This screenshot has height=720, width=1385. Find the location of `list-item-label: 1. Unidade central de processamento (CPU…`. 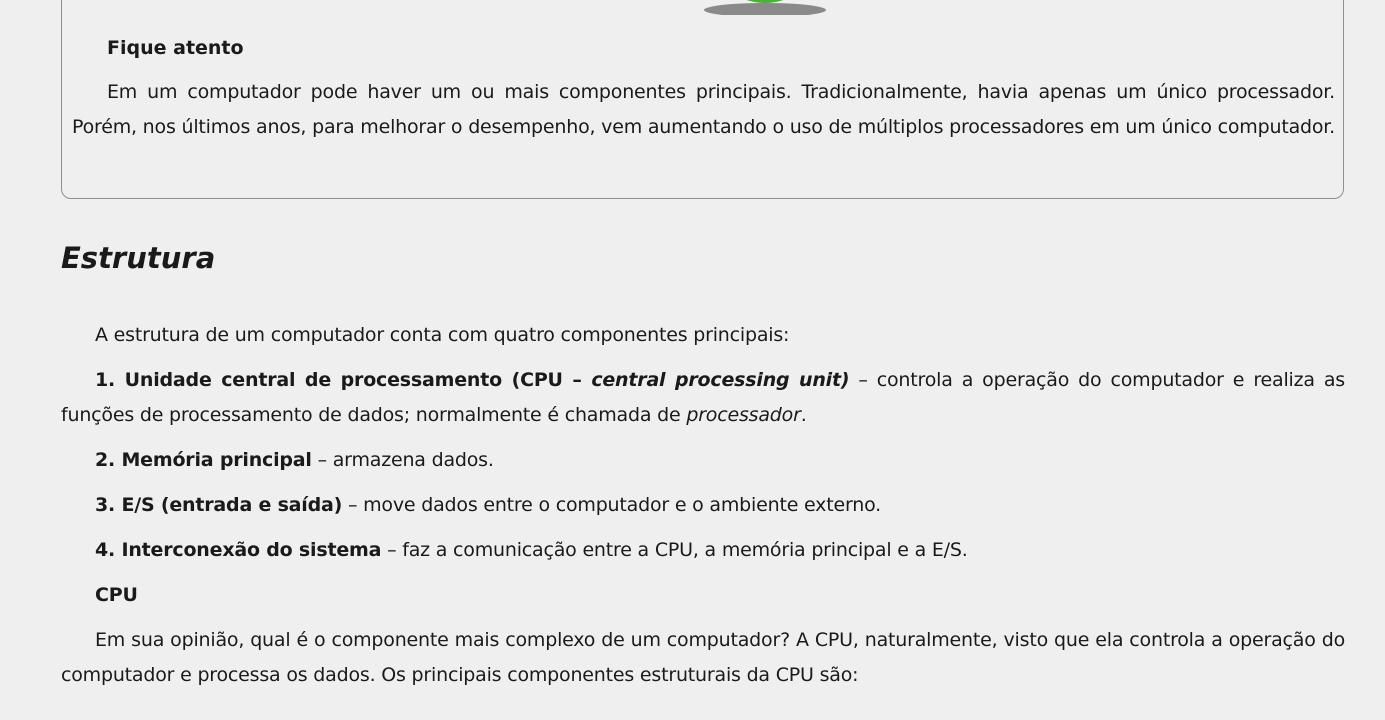

list-item-label: 1. Unidade central de processamento (CPU… is located at coordinates (472, 380).